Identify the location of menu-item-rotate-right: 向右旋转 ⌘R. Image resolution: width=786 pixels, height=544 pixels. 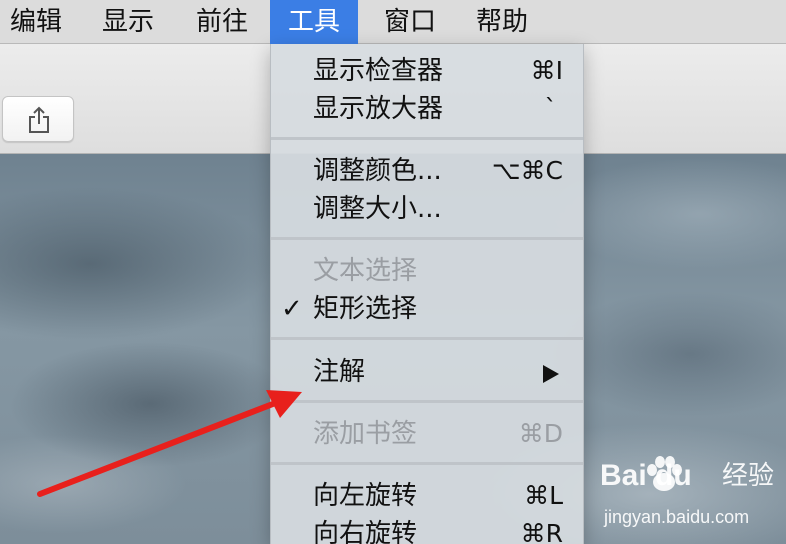
(427, 529).